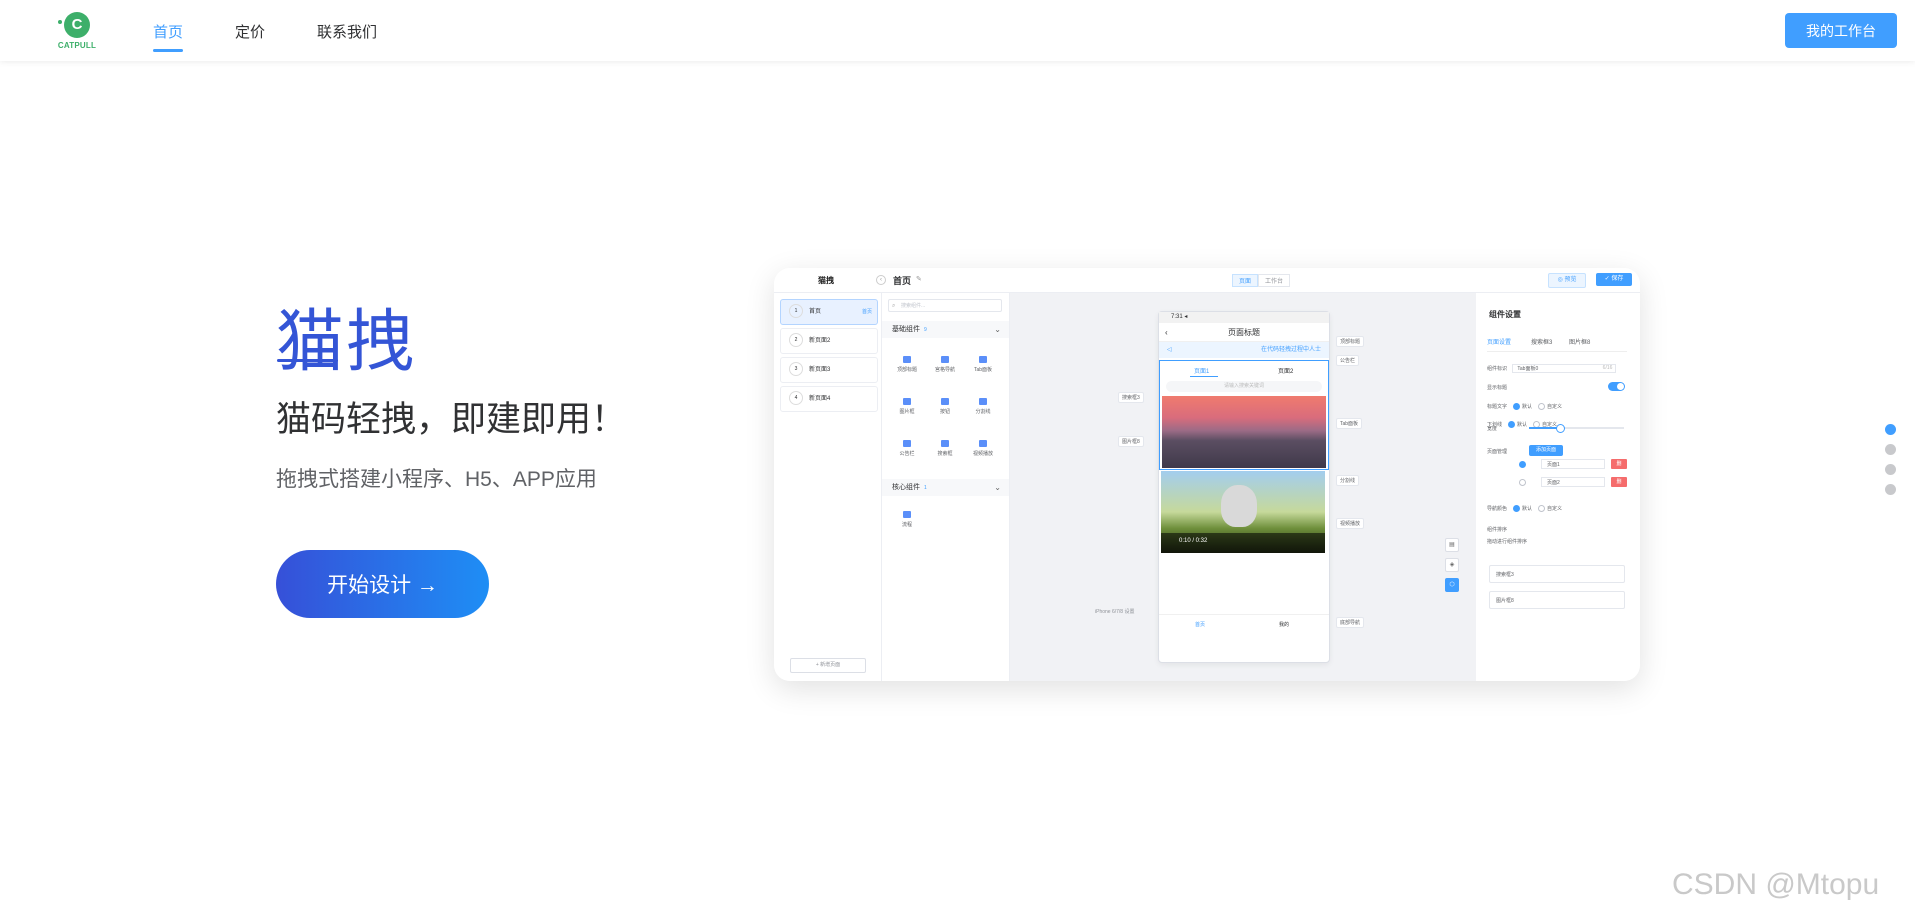  What do you see at coordinates (828, 665) in the screenshot?
I see `mock-add-page-button: + 新增页面` at bounding box center [828, 665].